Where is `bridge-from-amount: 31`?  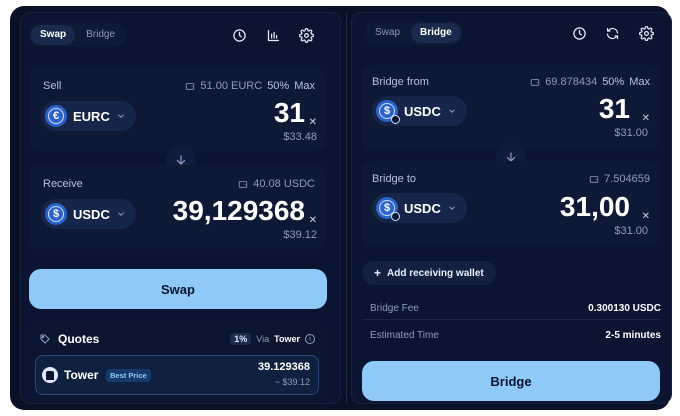
bridge-from-amount: 31 is located at coordinates (614, 109).